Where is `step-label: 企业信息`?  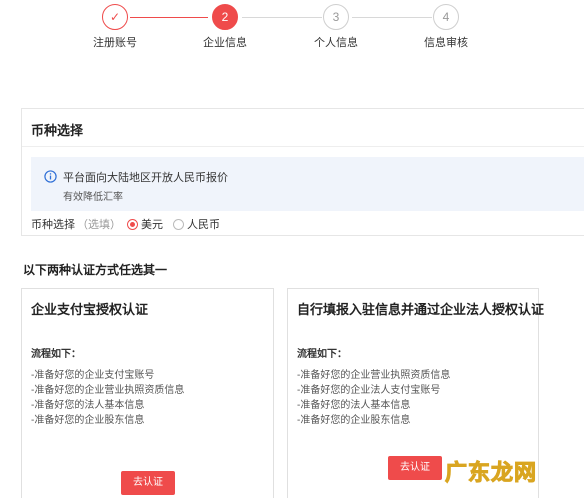
step-label: 企业信息 is located at coordinates (225, 43).